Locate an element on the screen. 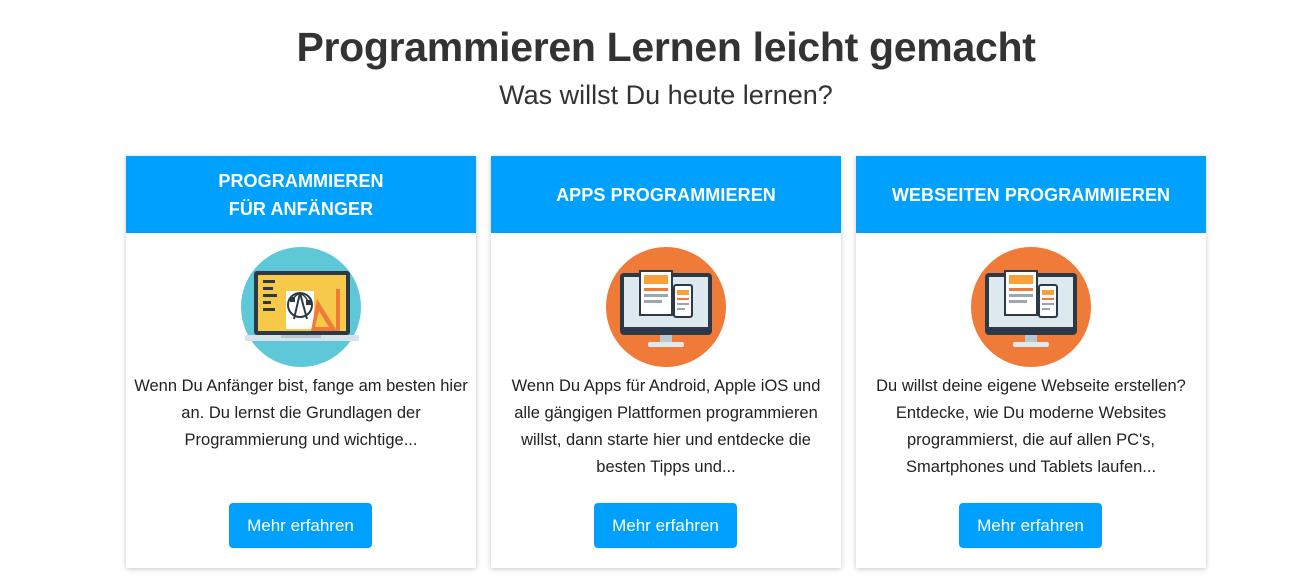 This screenshot has height=576, width=1307. card-title: PROGRAMMIEREN FÜR ANFÄNGER is located at coordinates (300, 195).